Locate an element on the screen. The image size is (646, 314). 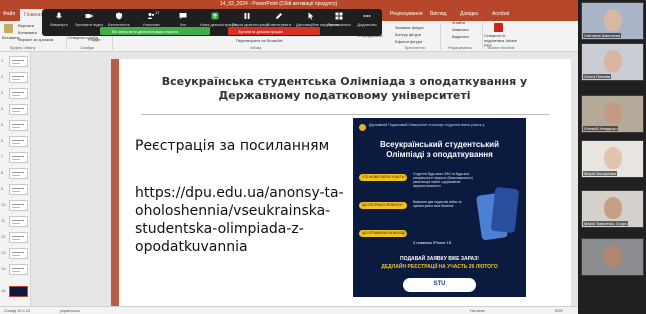
shape-outline-button: Контур фігури is located at coordinates (408, 34).